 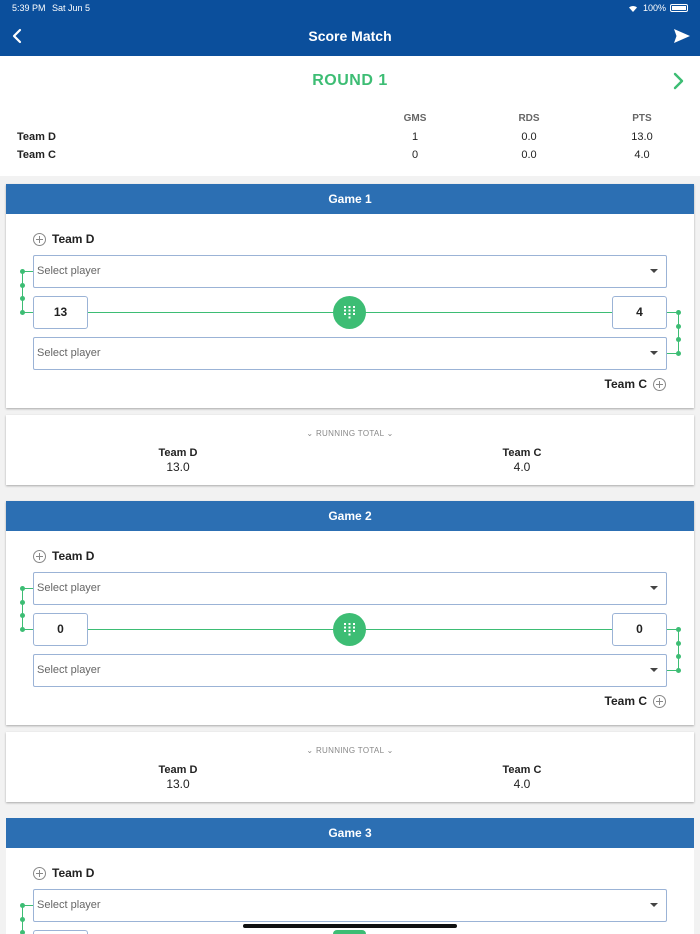 I want to click on status-right: 100%, so click(x=657, y=8).